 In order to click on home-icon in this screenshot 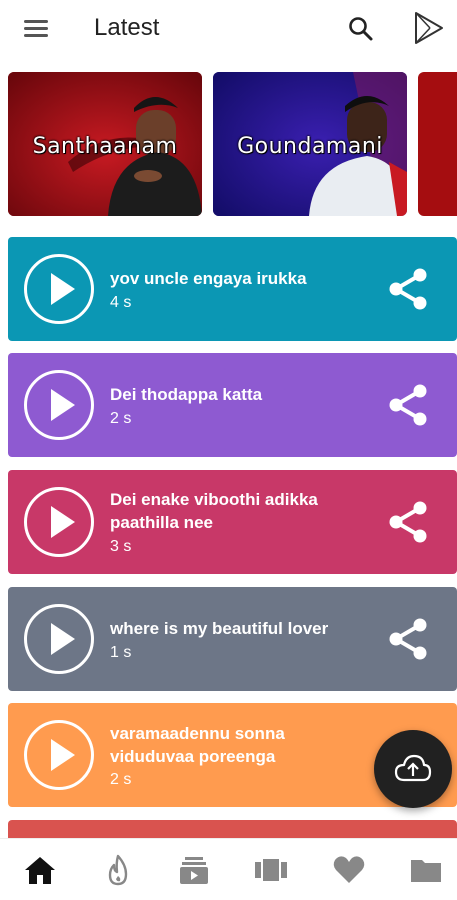, I will do `click(40, 870)`.